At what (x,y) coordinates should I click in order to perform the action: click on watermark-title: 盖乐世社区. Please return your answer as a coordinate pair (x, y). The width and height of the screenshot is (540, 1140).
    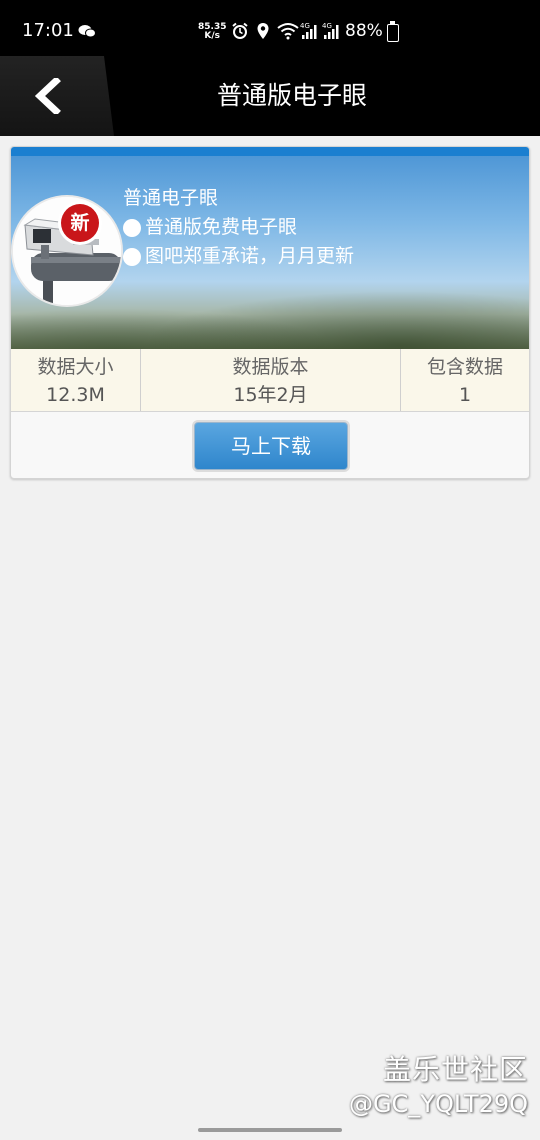
    Looking at the image, I should click on (455, 1069).